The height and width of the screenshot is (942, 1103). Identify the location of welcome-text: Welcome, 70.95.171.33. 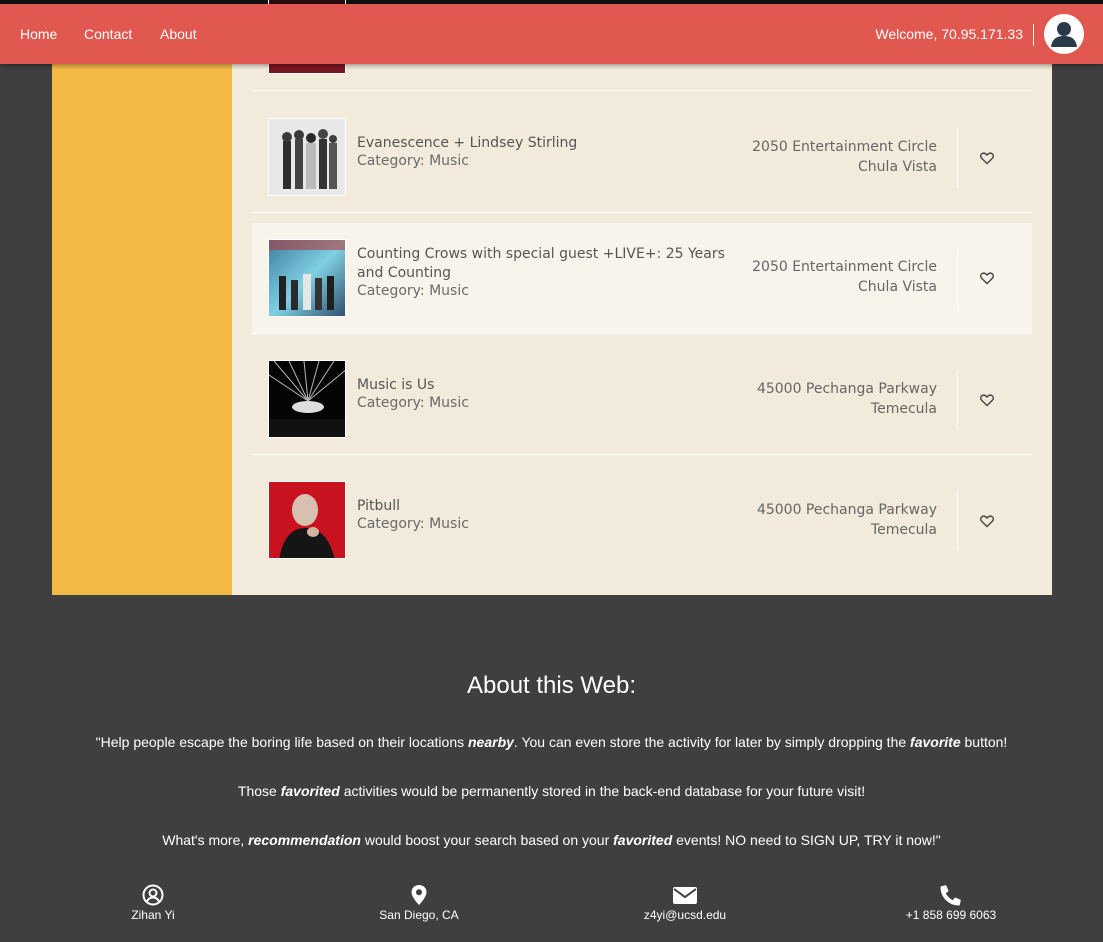
(949, 34).